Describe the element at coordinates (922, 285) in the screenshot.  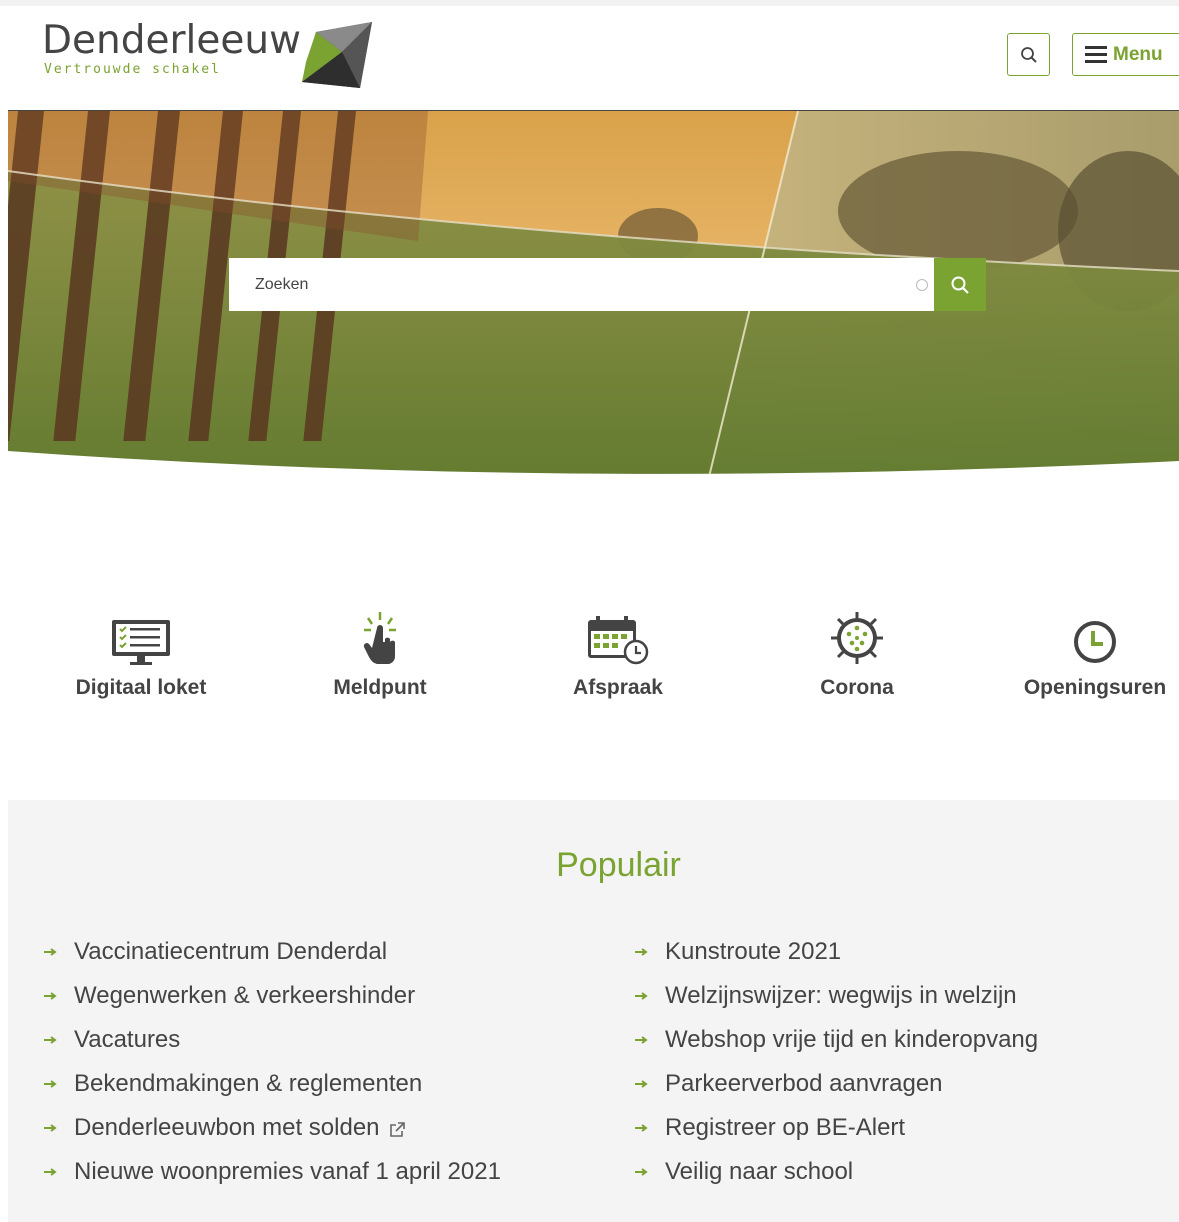
I see `clear-icon` at that location.